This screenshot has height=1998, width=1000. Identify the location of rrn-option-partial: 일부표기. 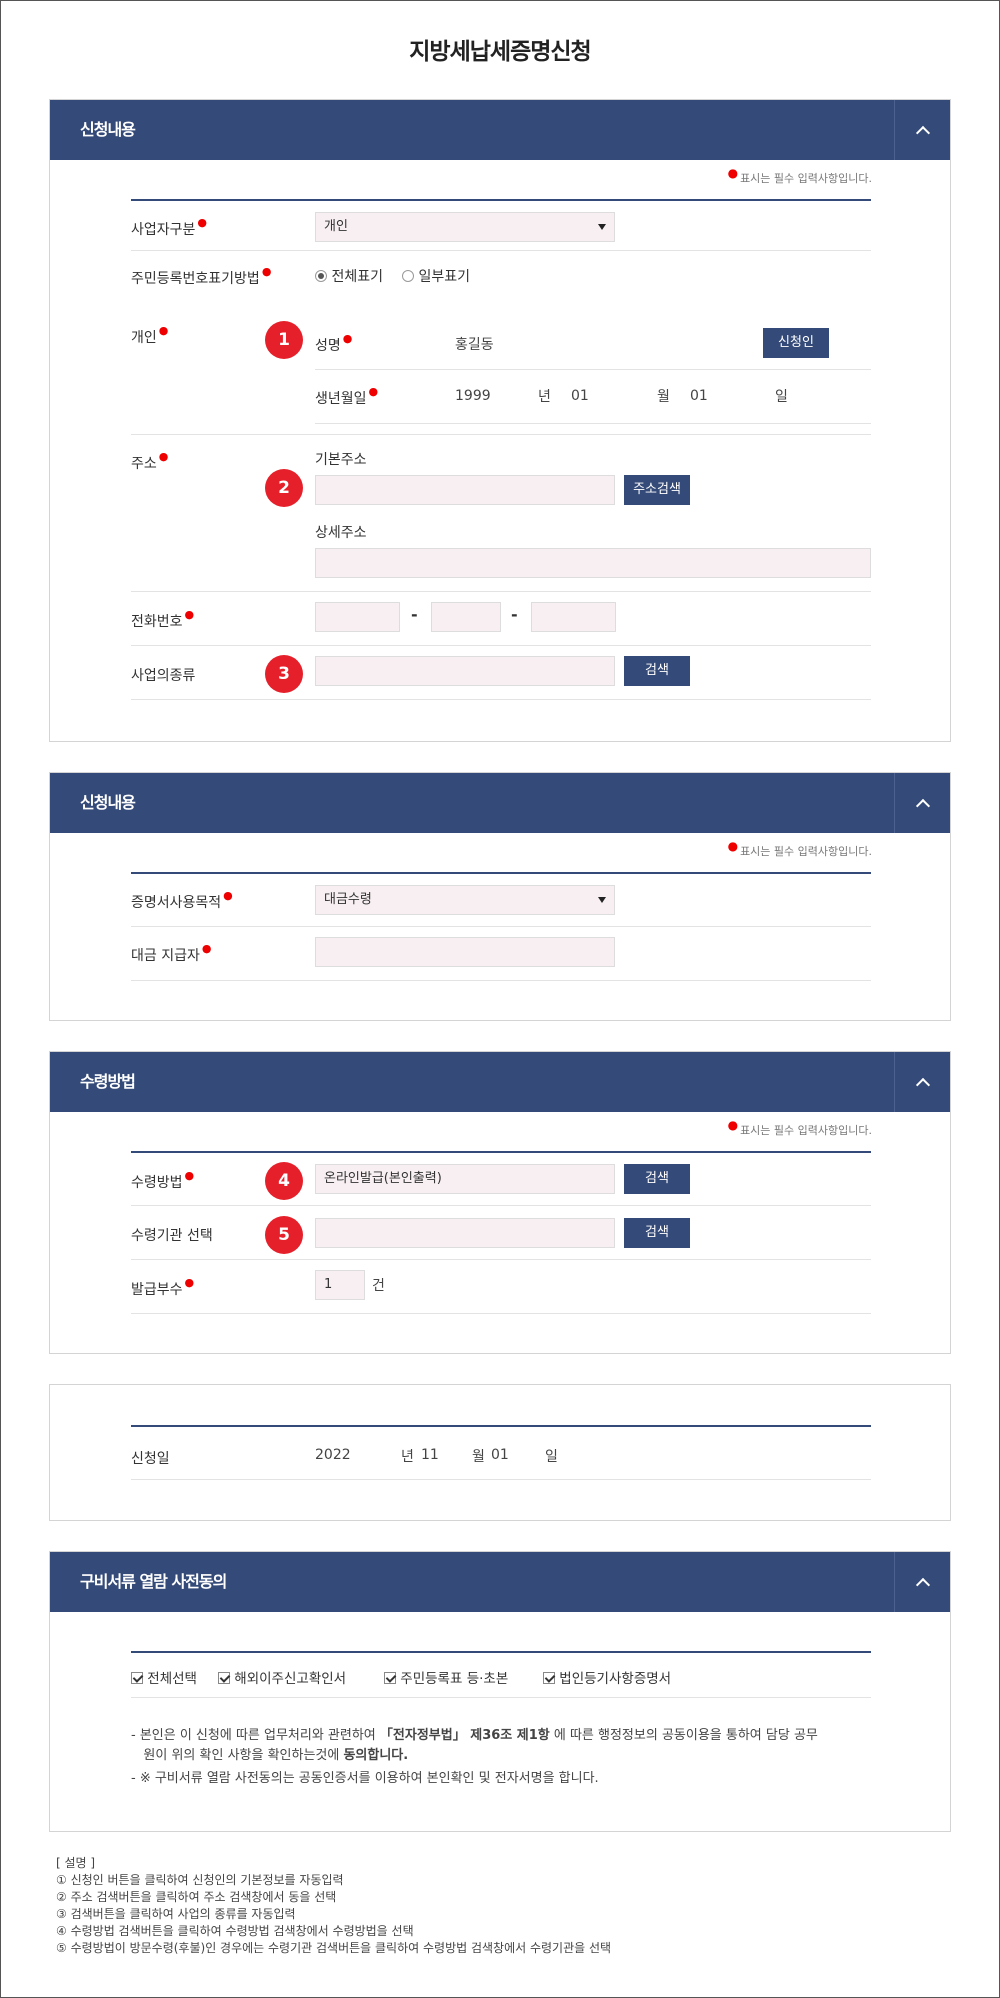
(436, 276).